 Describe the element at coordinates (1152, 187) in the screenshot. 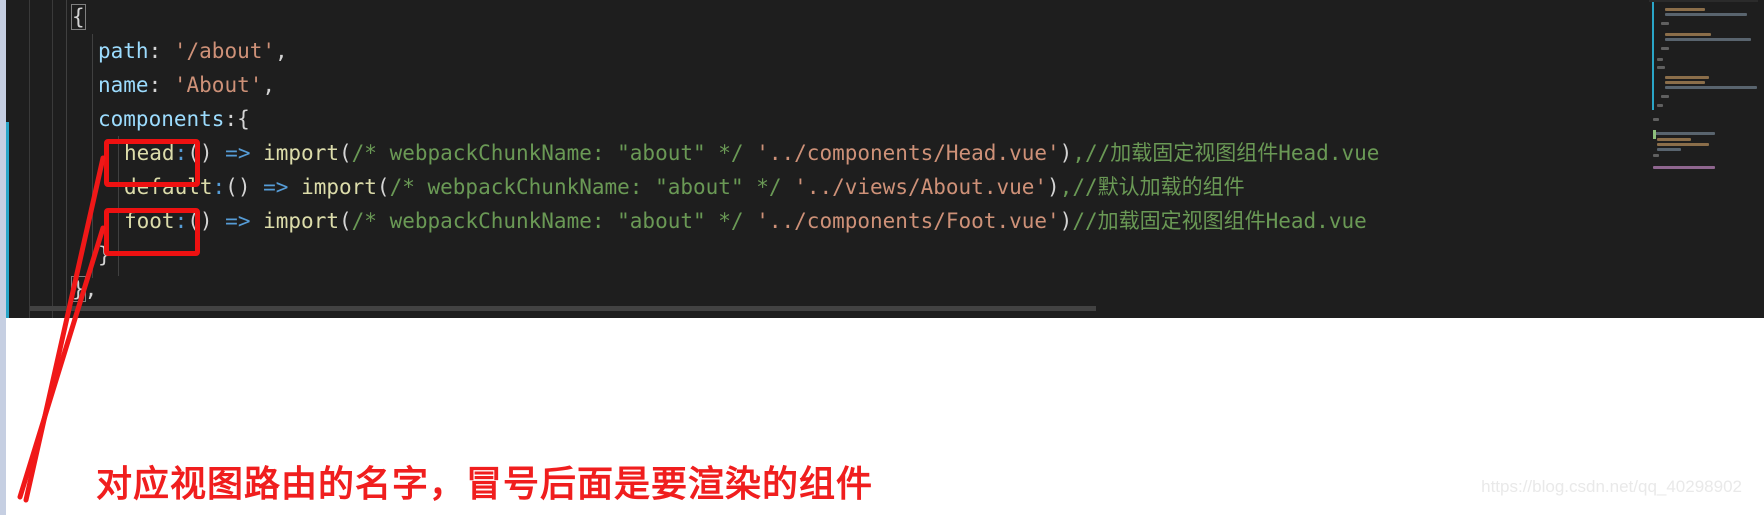

I see `code-token: ,//默认加载的组件` at that location.